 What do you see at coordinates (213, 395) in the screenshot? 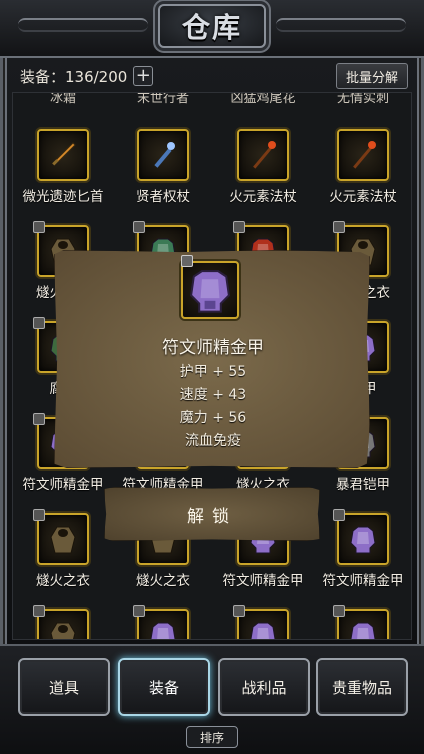
I see `stat-speed: 速度 + 43` at bounding box center [213, 395].